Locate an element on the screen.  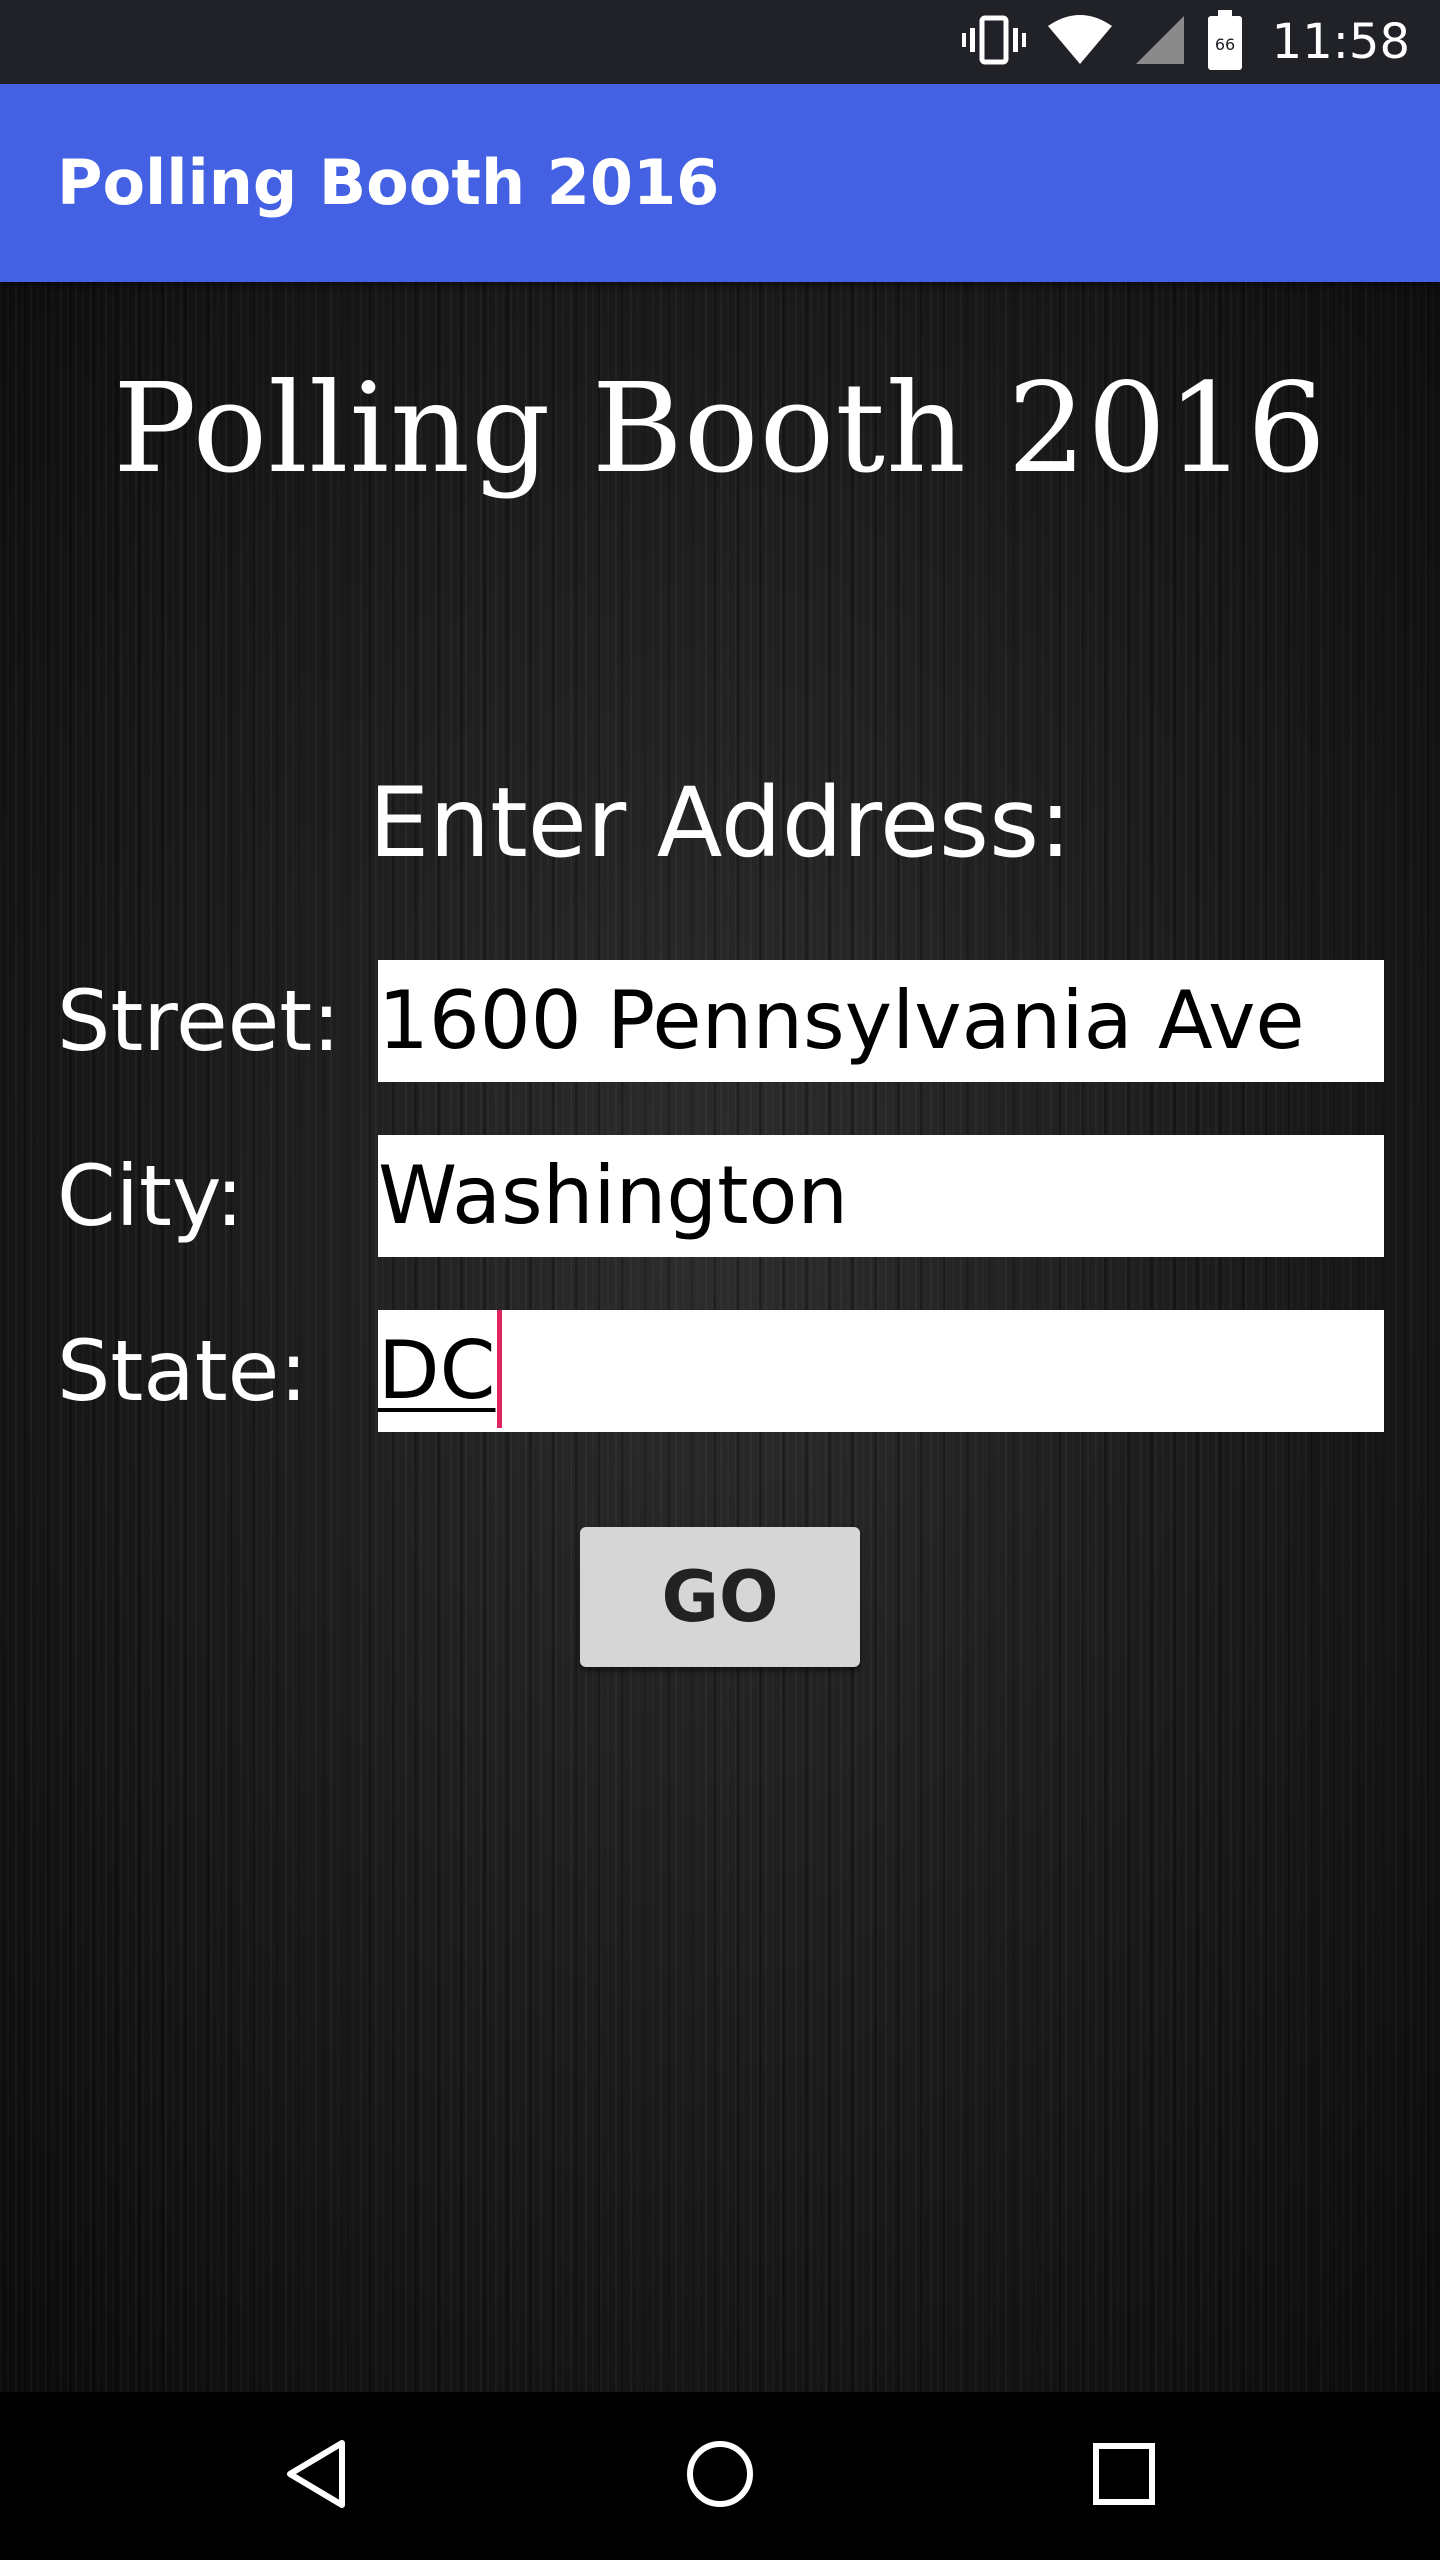
state-input: DC is located at coordinates (881, 1371).